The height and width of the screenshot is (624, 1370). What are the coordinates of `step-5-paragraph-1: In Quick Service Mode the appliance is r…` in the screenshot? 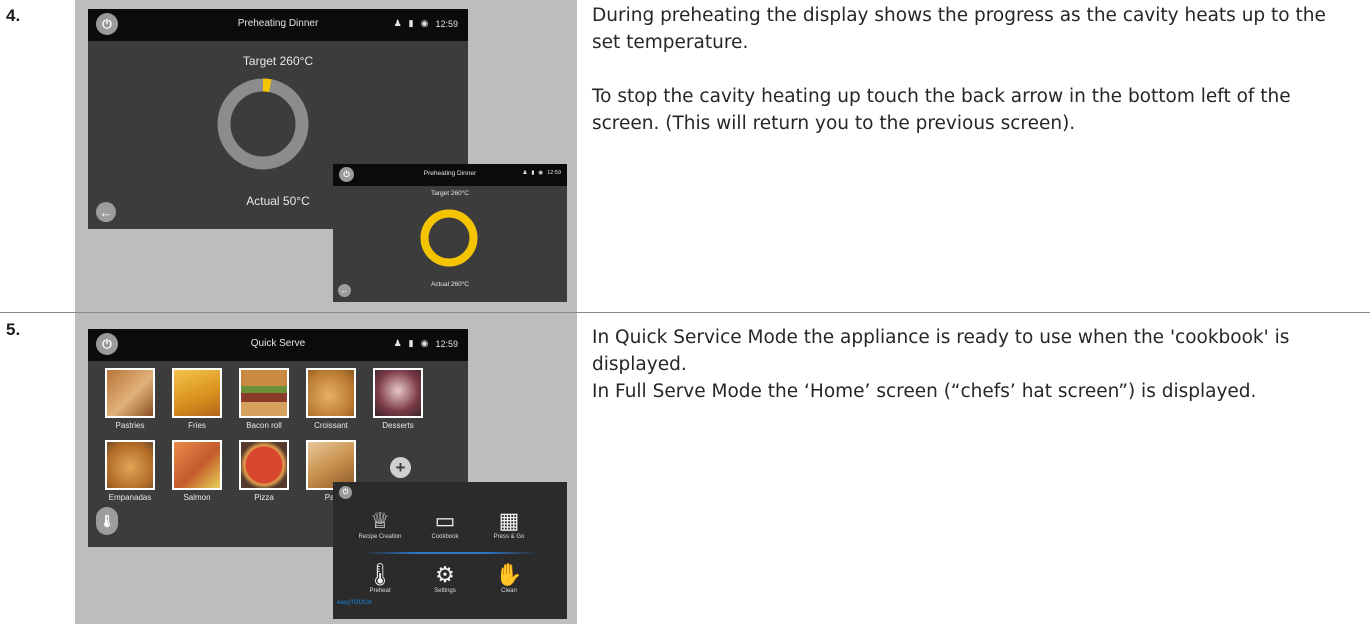 It's located at (941, 351).